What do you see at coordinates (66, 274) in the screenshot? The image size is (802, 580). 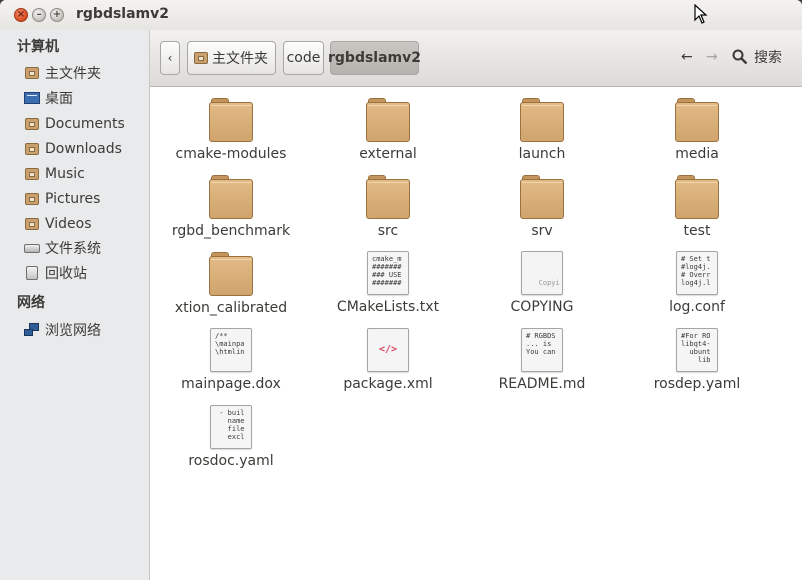 I see `sidebar-item-label: 回收站` at bounding box center [66, 274].